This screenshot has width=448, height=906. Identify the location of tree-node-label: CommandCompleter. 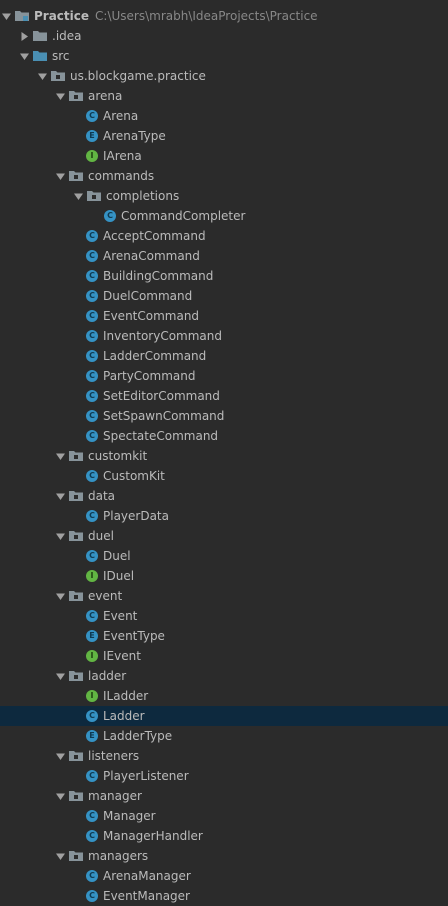
(183, 216).